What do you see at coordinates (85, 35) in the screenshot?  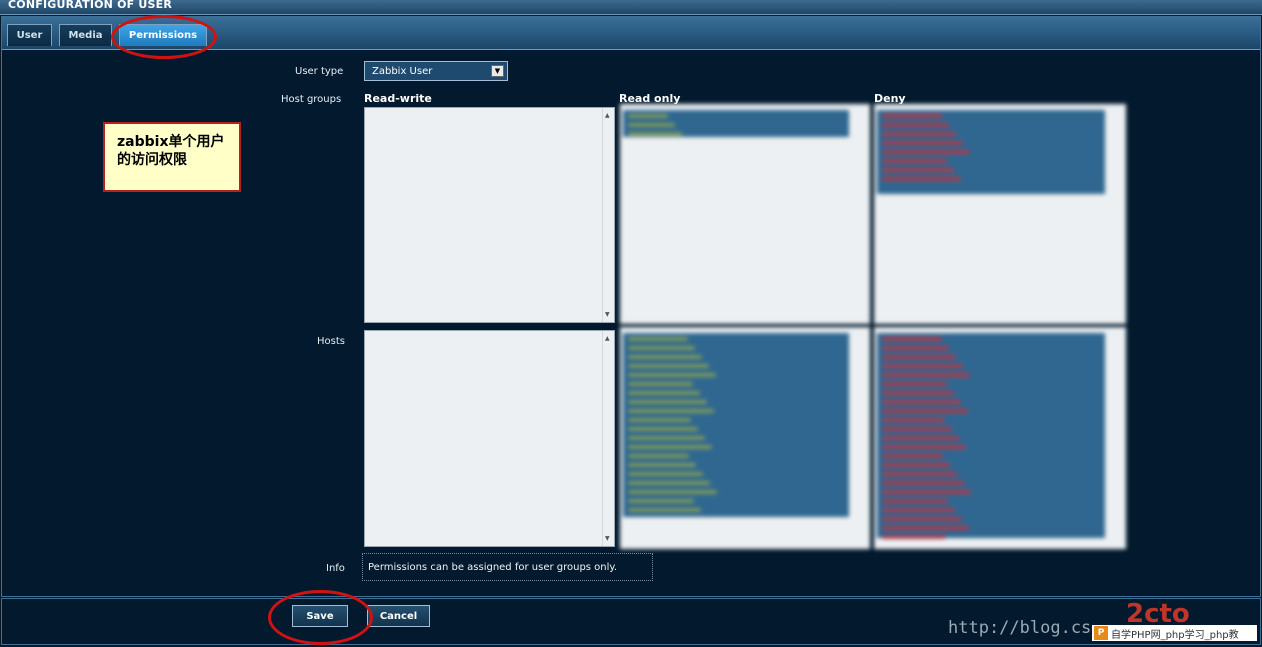 I see `tab-media: Media` at bounding box center [85, 35].